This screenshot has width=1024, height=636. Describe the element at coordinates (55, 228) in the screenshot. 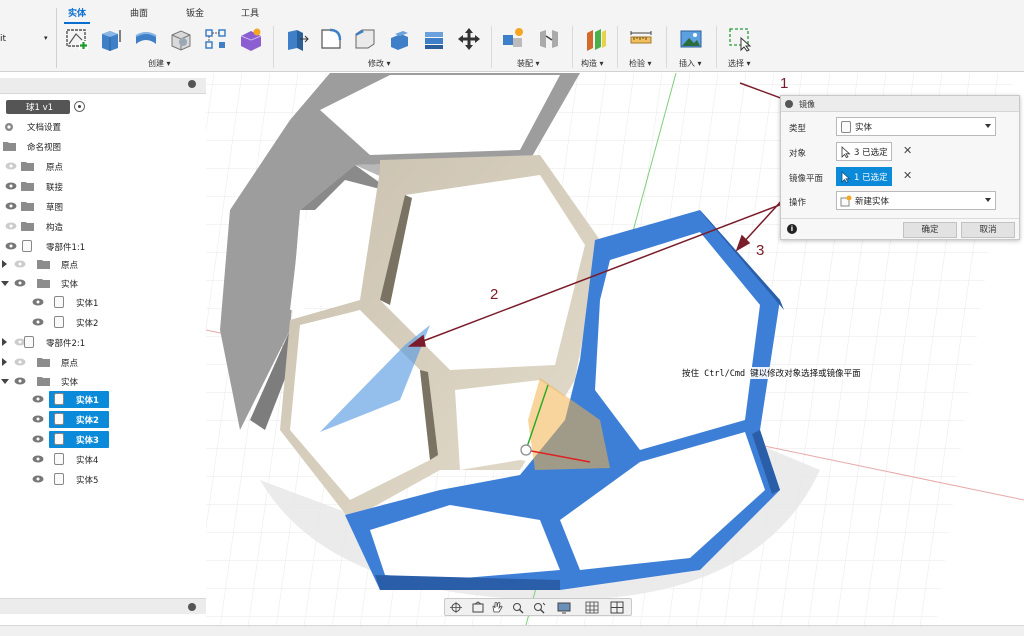

I see `browser-item-label: 构造` at that location.